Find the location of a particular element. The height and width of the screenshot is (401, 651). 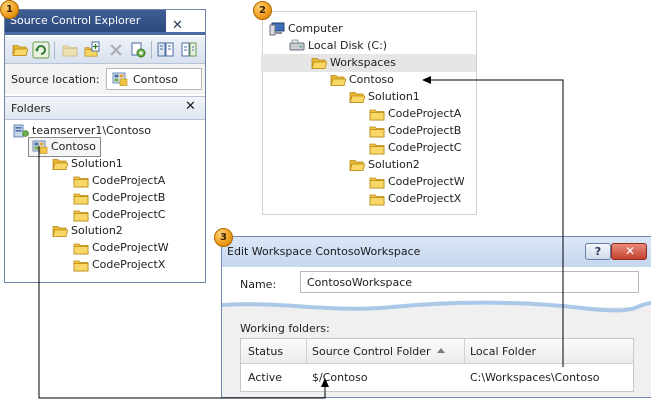

tab-underline is located at coordinates (105, 33).